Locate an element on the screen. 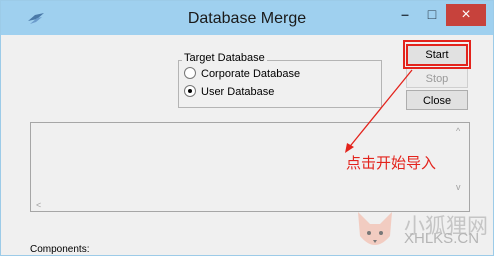 This screenshot has height=256, width=494. scroll-down-arrow-icon: v is located at coordinates (458, 187).